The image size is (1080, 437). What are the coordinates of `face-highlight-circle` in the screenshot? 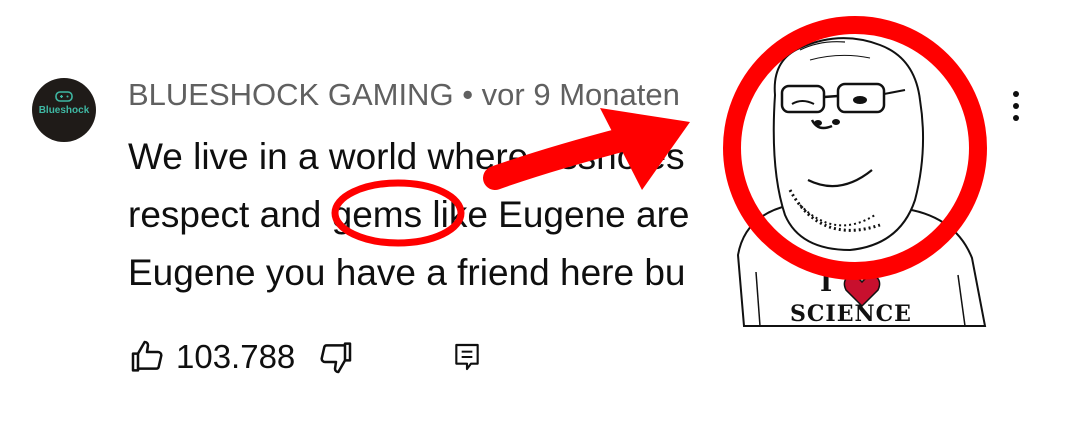 It's located at (855, 148).